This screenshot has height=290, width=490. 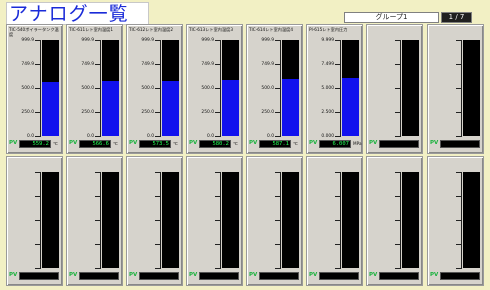 What do you see at coordinates (327, 112) in the screenshot?
I see `scale-tick-label: 2.500` at bounding box center [327, 112].